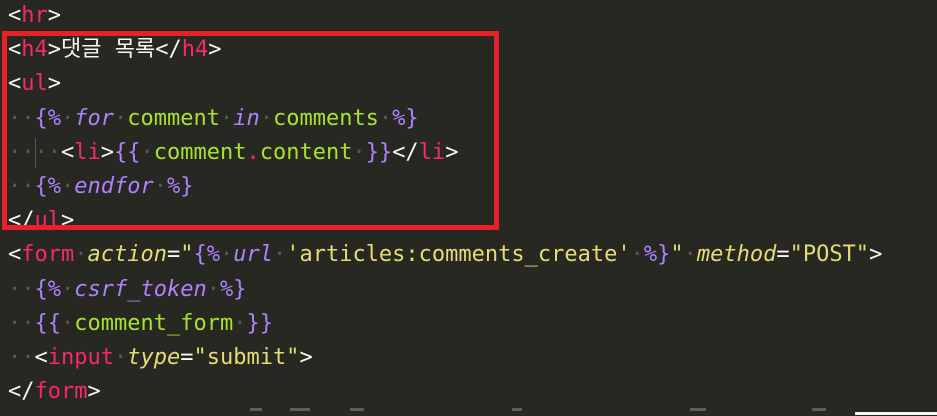 This screenshot has height=416, width=937. What do you see at coordinates (246, 118) in the screenshot?
I see `code-token: in` at bounding box center [246, 118].